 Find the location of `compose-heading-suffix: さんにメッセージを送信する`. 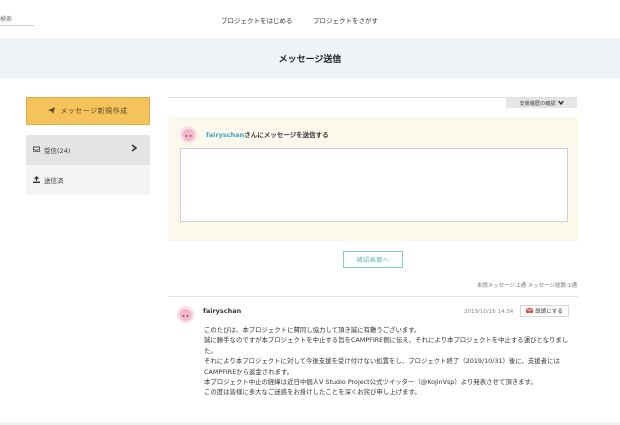

compose-heading-suffix: さんにメッセージを送信する is located at coordinates (286, 135).